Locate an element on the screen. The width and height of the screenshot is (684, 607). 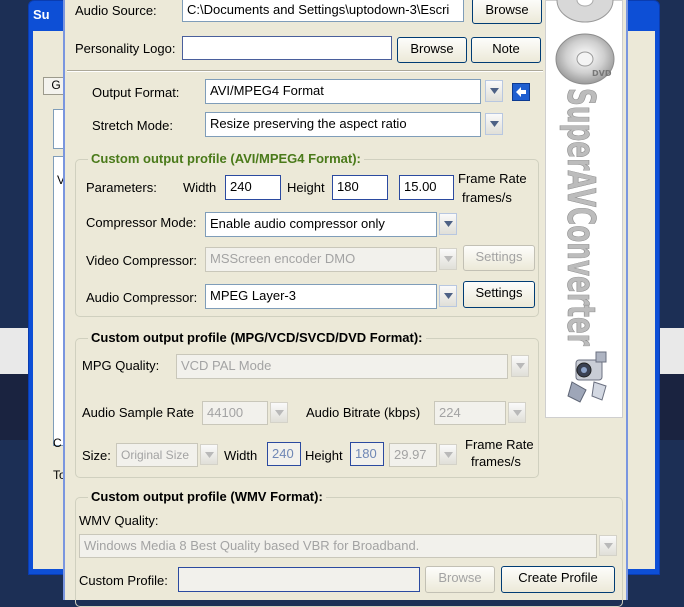
avi-frame-rate-label: Frame Rate is located at coordinates (492, 178).